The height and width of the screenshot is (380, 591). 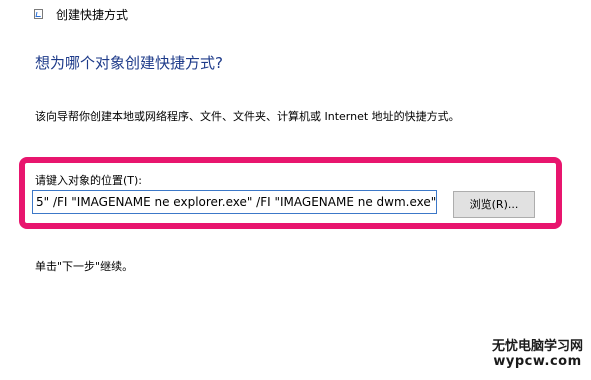 I want to click on watermark: 无忧电脑学习网 wypcw.com, so click(x=537, y=354).